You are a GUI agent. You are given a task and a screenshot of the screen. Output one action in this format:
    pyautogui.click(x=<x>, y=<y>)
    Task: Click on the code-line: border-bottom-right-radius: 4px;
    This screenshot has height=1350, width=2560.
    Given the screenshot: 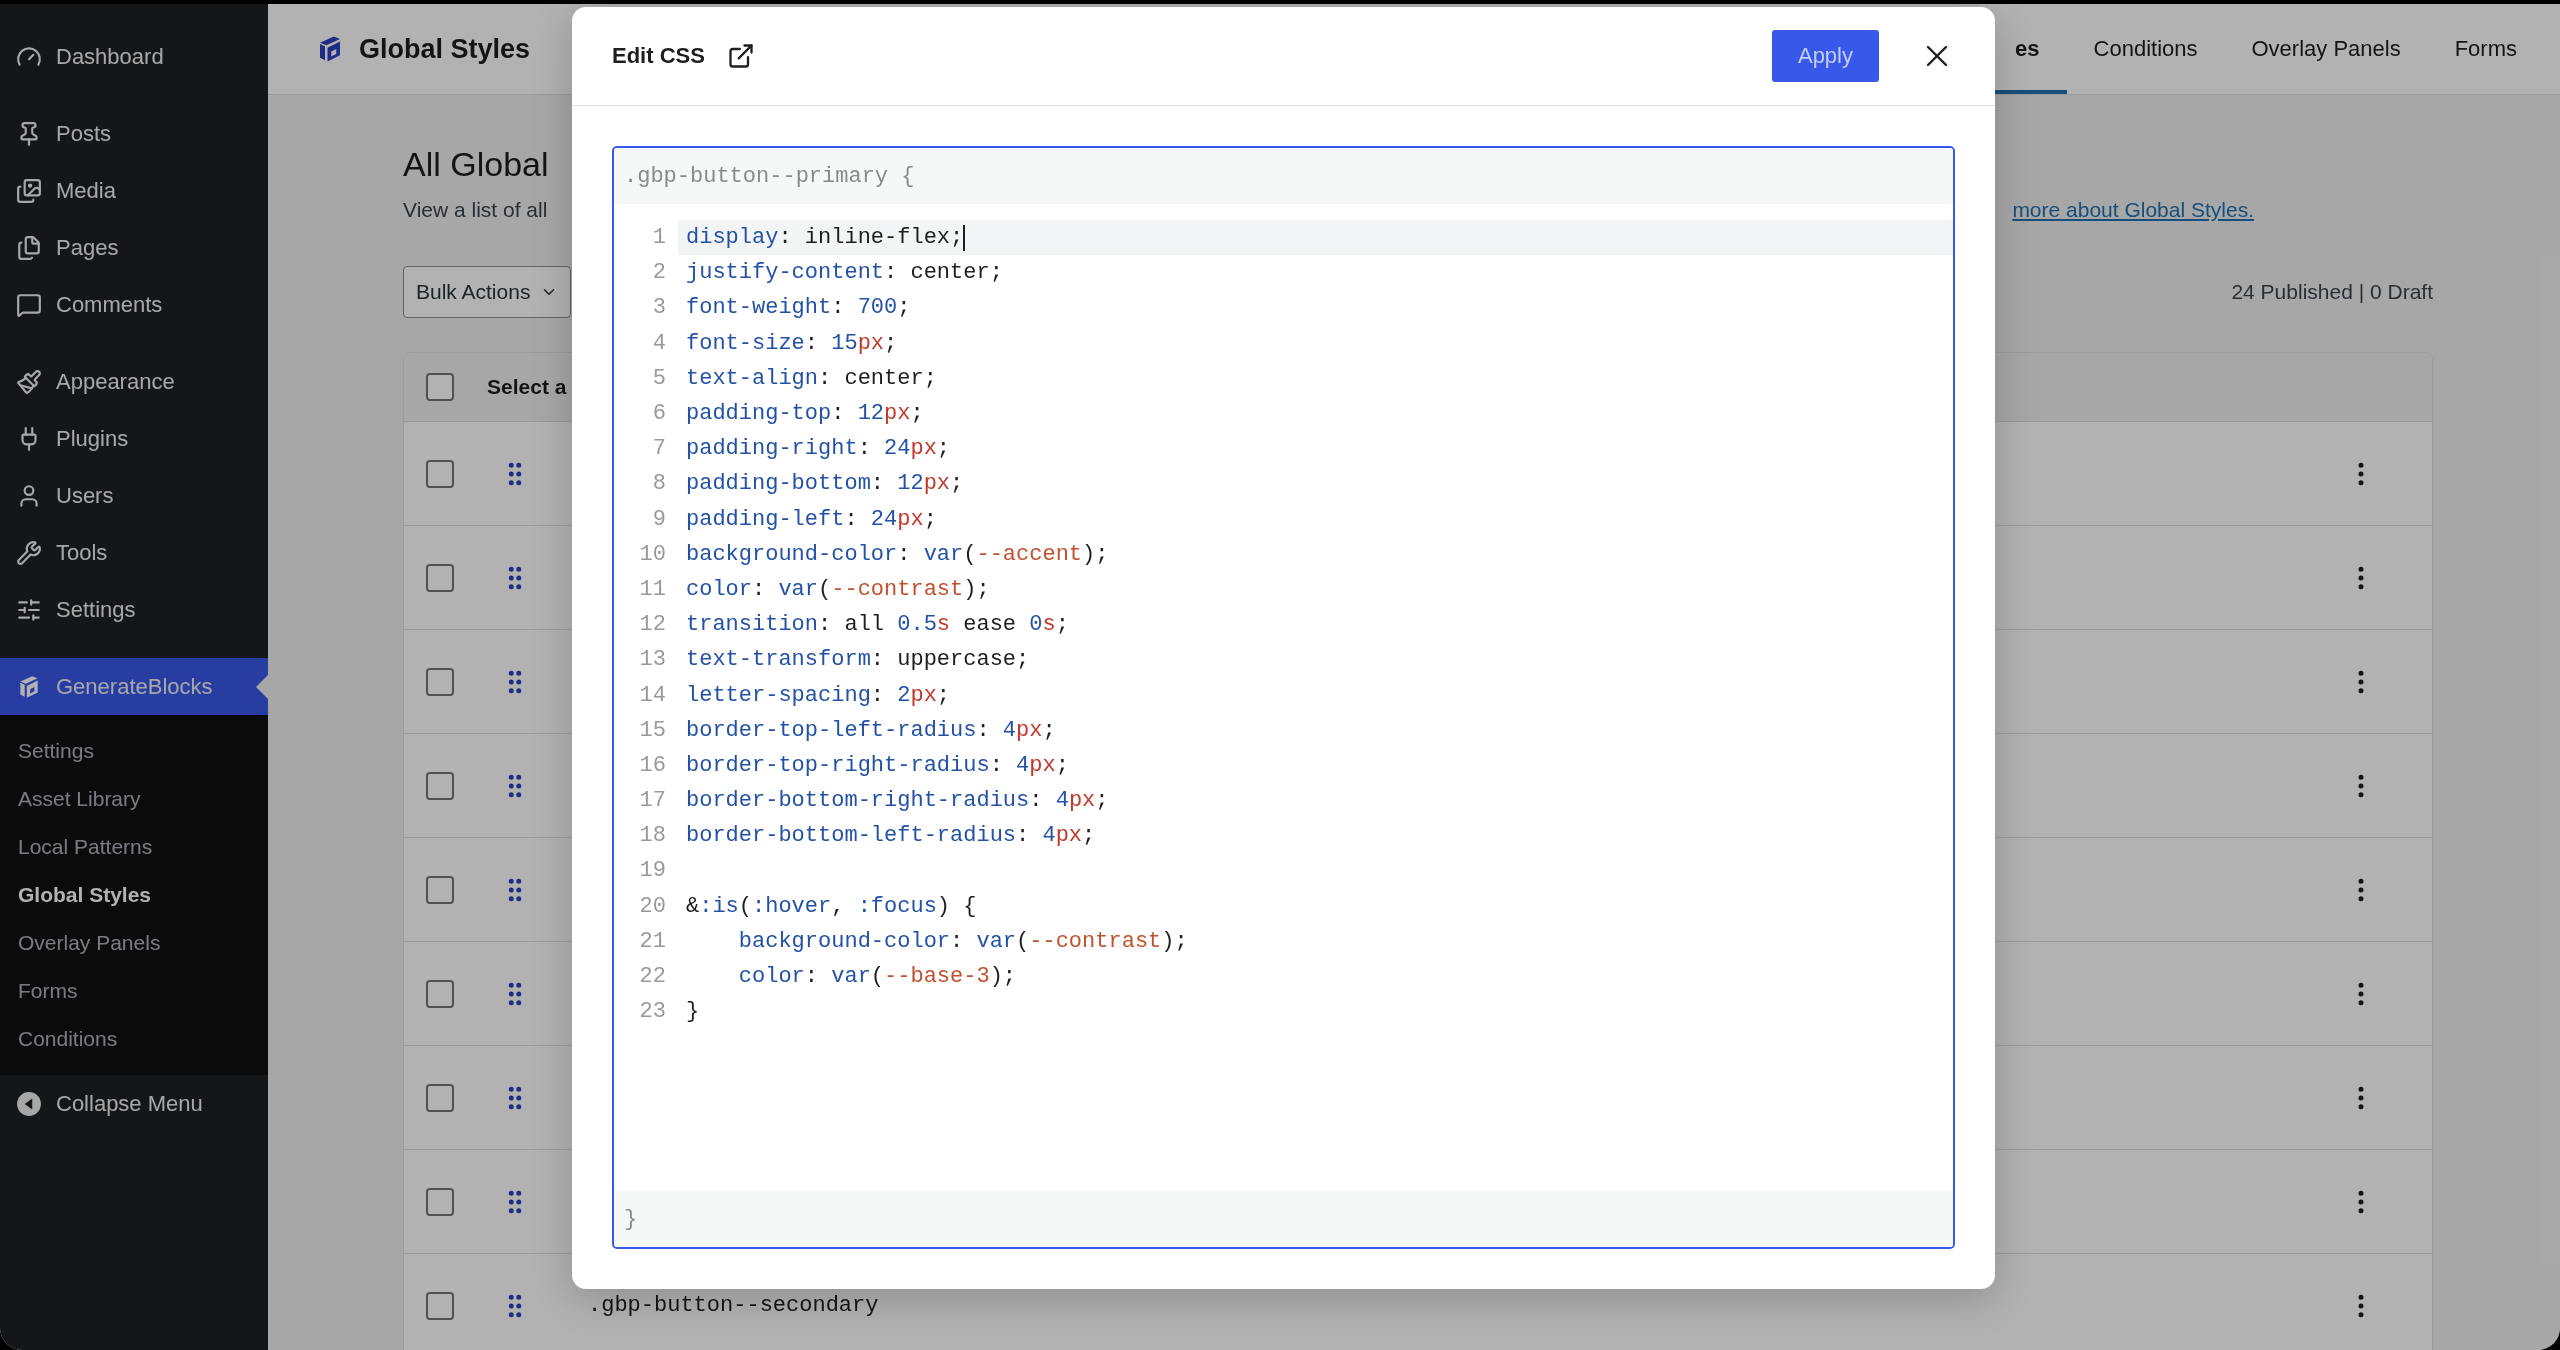 What is the action you would take?
    pyautogui.click(x=897, y=801)
    